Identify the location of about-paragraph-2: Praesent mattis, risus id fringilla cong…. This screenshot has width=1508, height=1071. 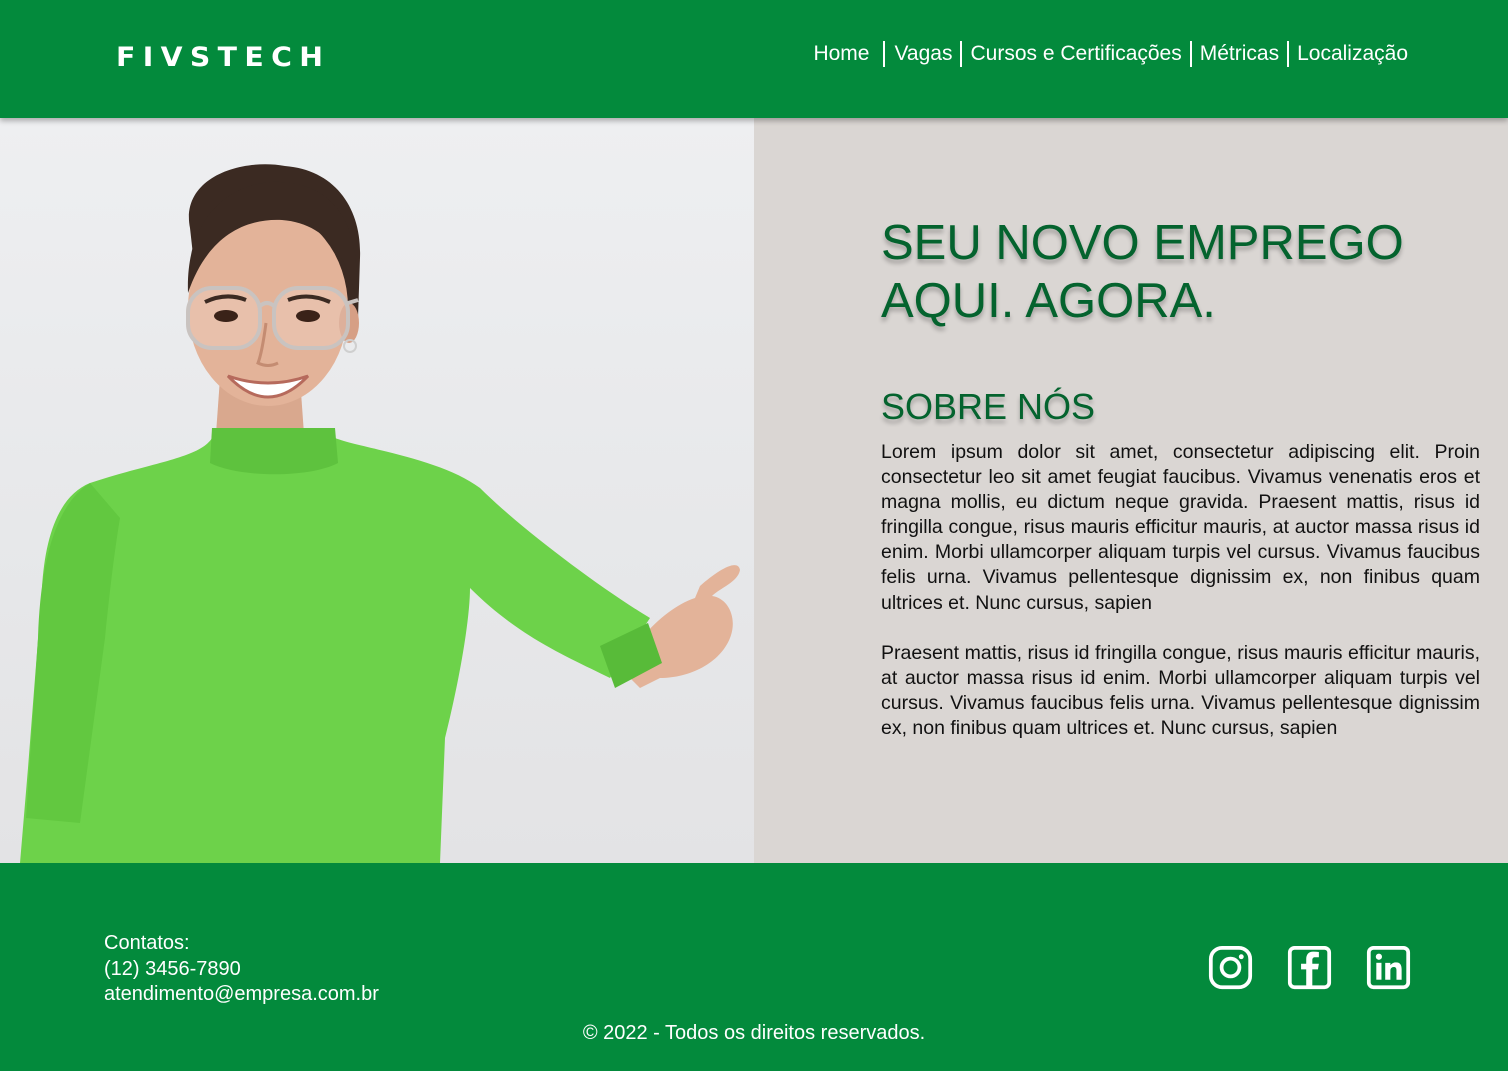
(1180, 690).